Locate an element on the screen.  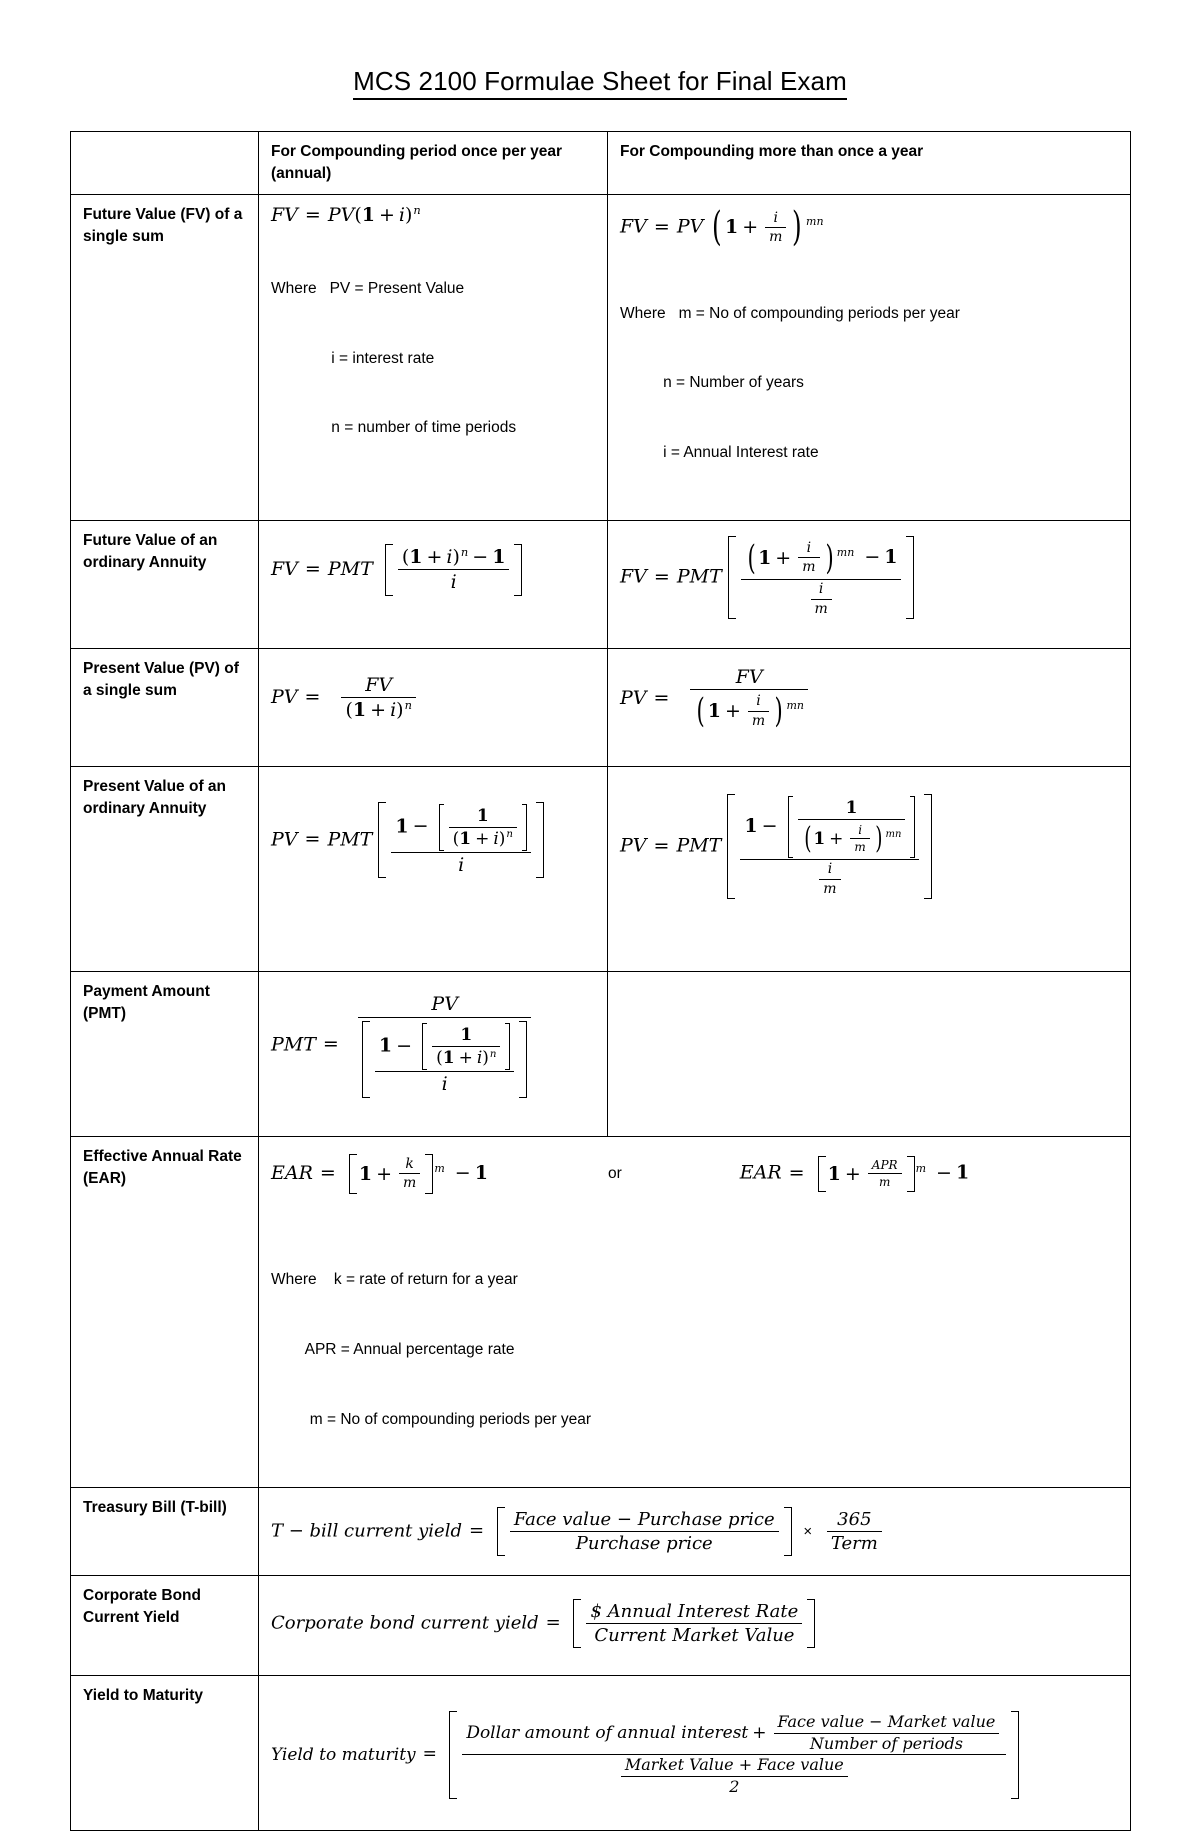
definition-item: i = interest rate is located at coordinates (383, 358).